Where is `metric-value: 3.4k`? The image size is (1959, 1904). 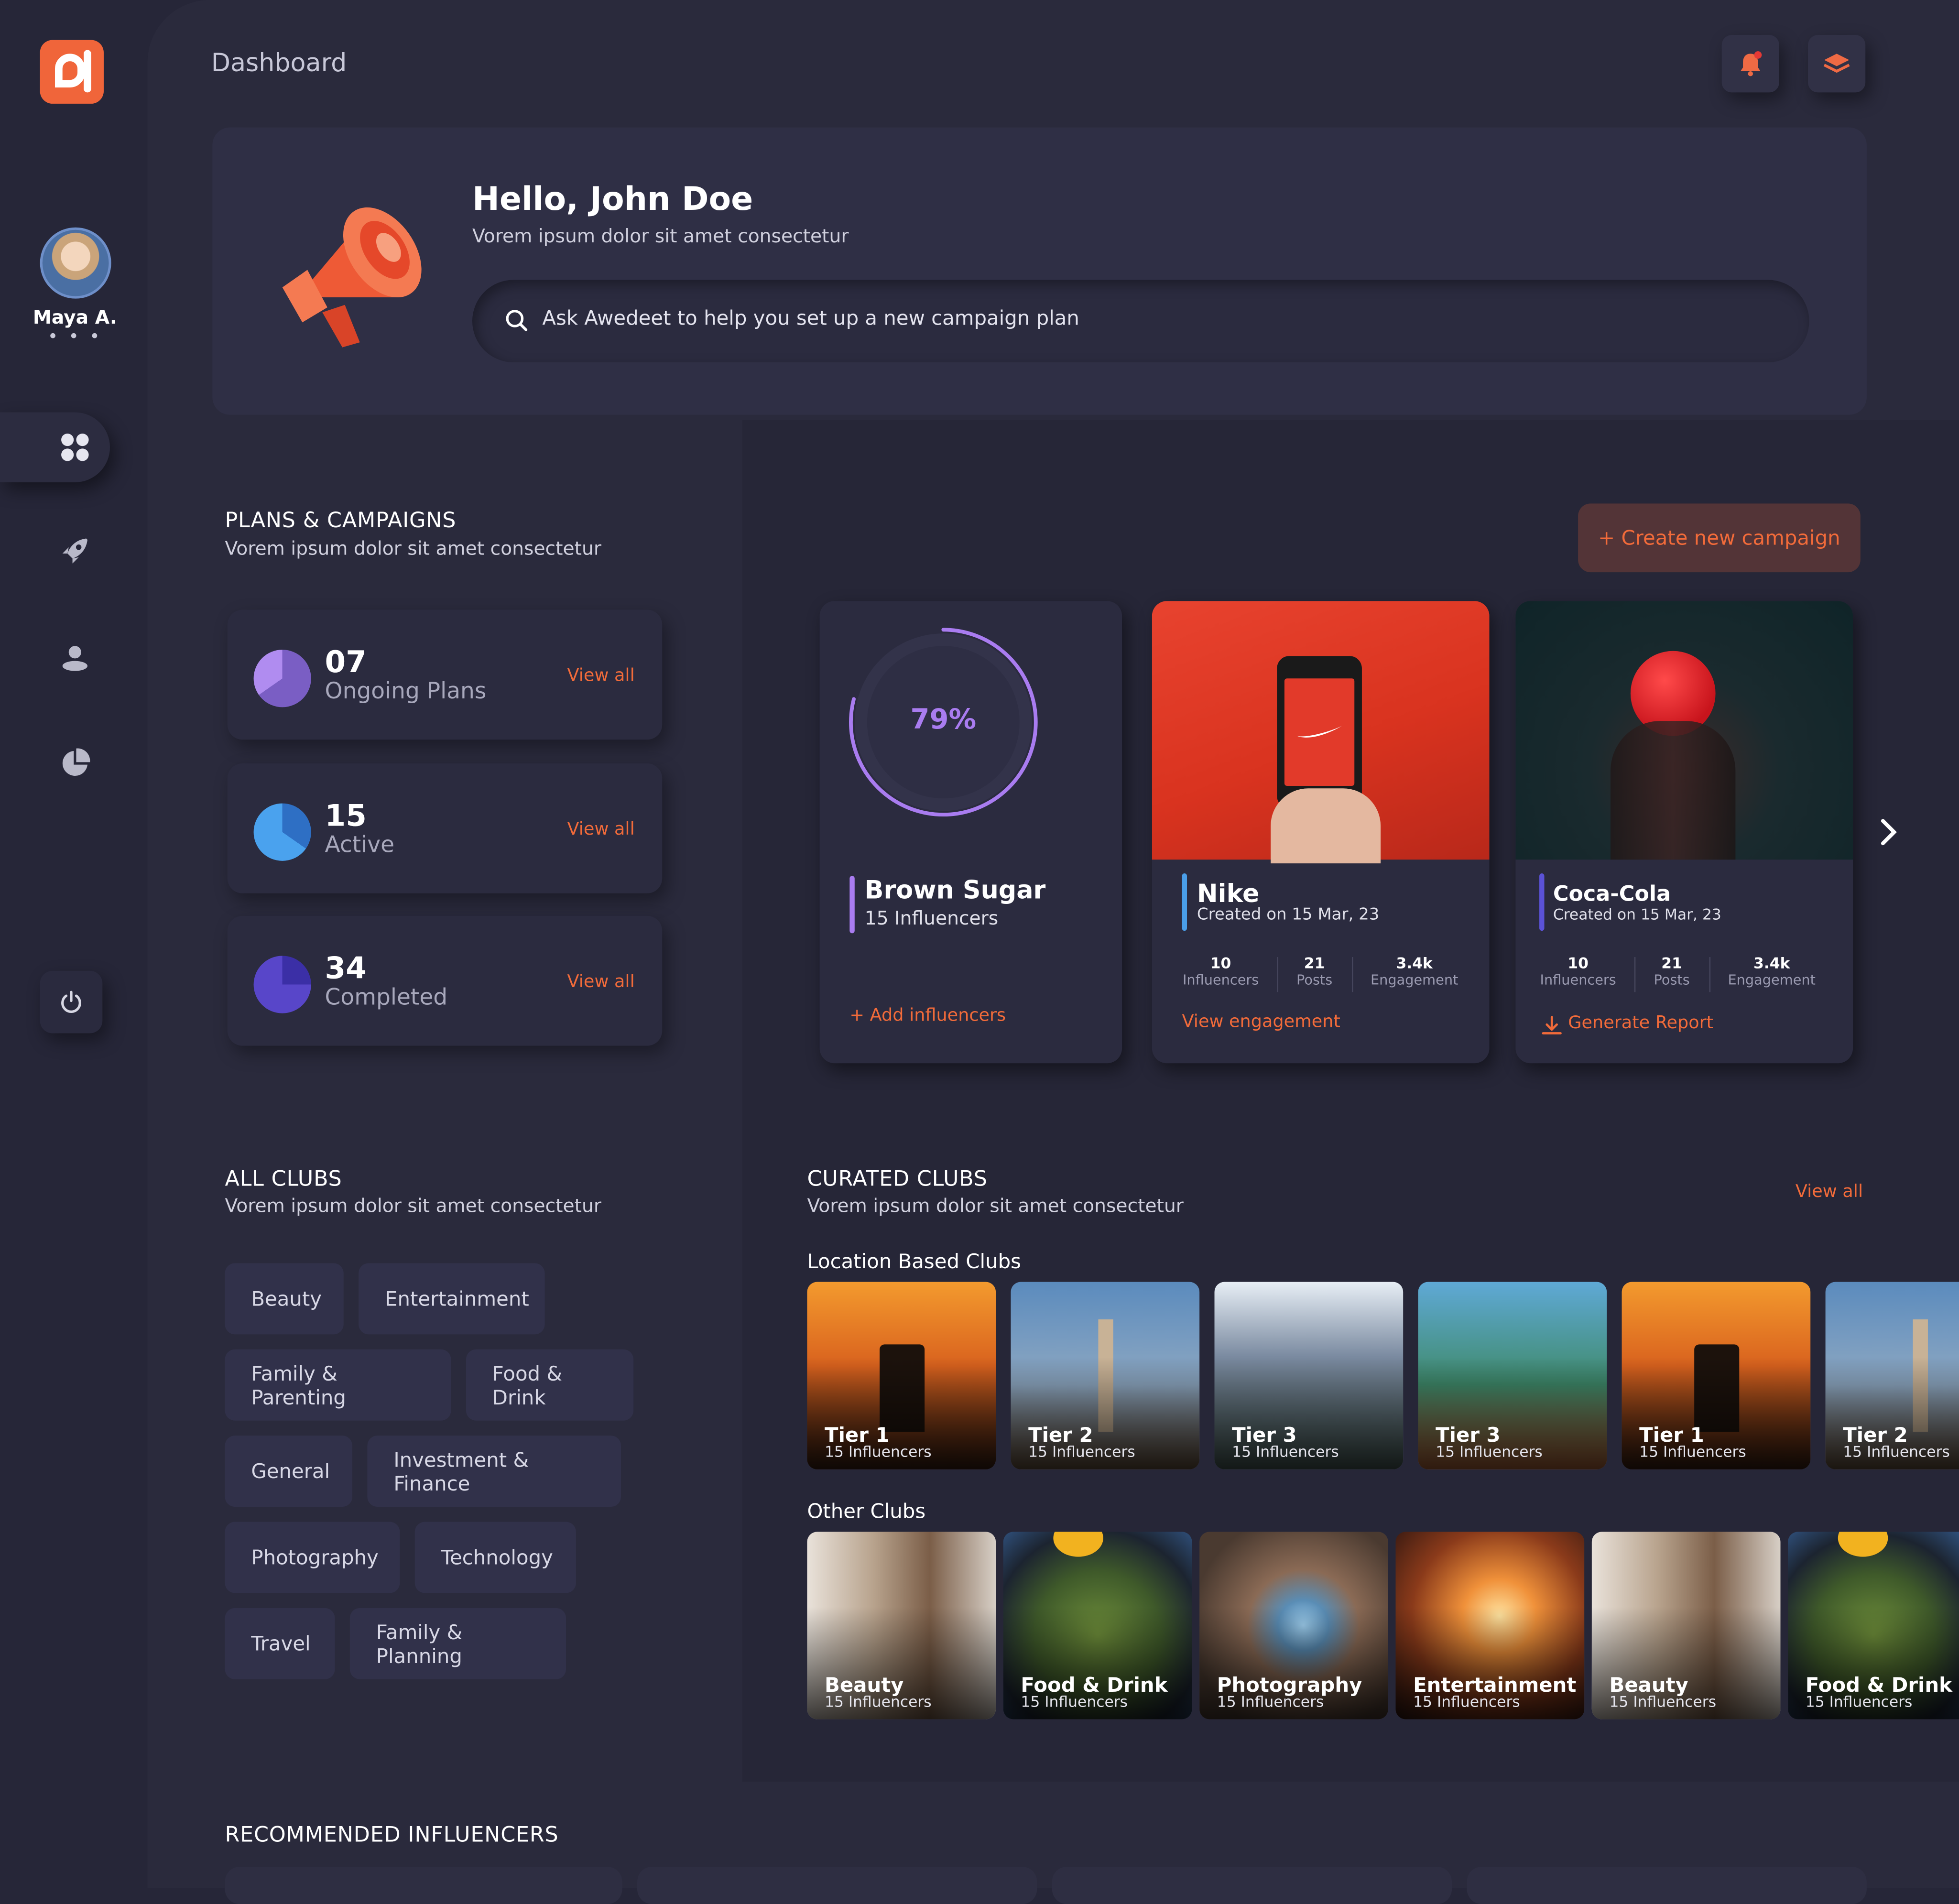
metric-value: 3.4k is located at coordinates (1771, 963).